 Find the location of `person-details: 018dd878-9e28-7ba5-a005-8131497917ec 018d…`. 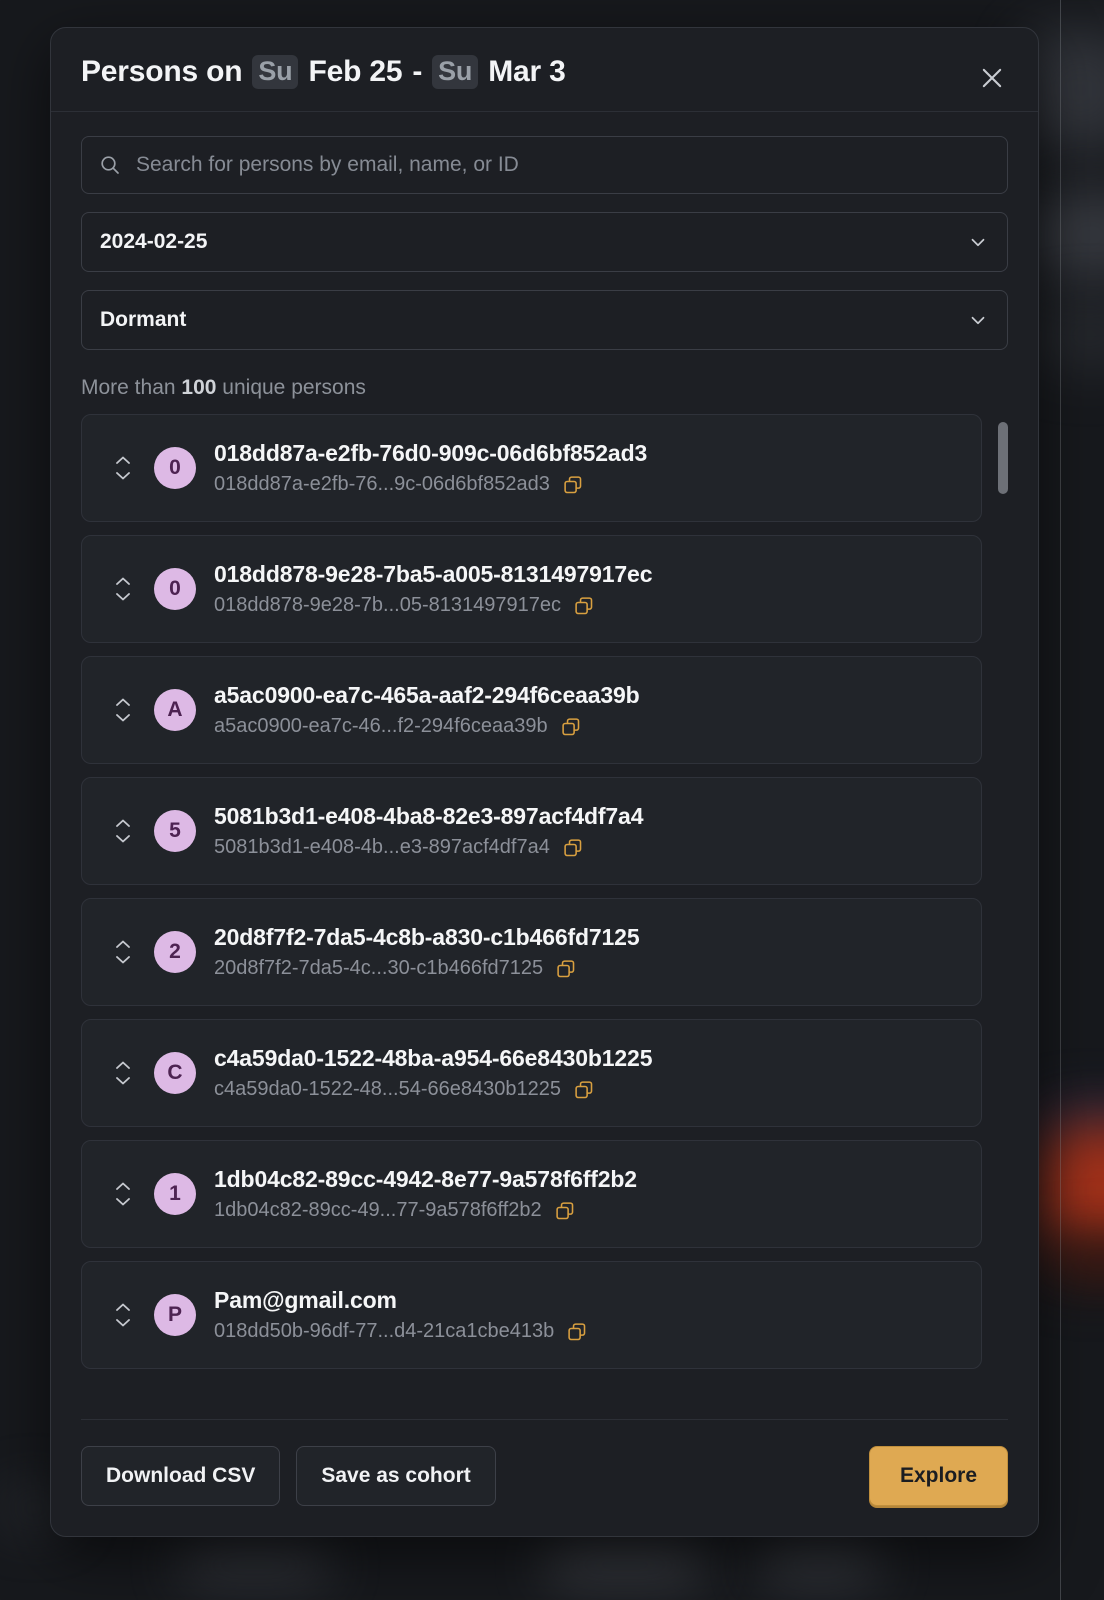

person-details: 018dd878-9e28-7ba5-a005-8131497917ec 018d… is located at coordinates (433, 589).